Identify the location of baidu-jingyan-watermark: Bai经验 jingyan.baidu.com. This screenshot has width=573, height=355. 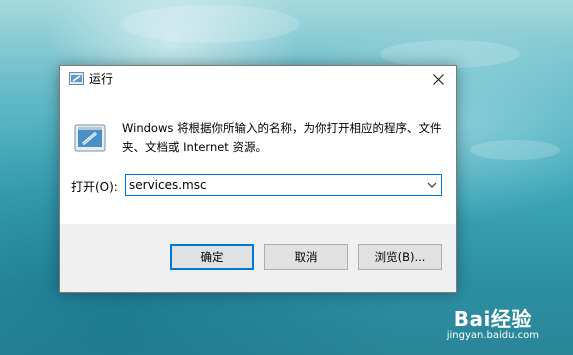
(493, 322).